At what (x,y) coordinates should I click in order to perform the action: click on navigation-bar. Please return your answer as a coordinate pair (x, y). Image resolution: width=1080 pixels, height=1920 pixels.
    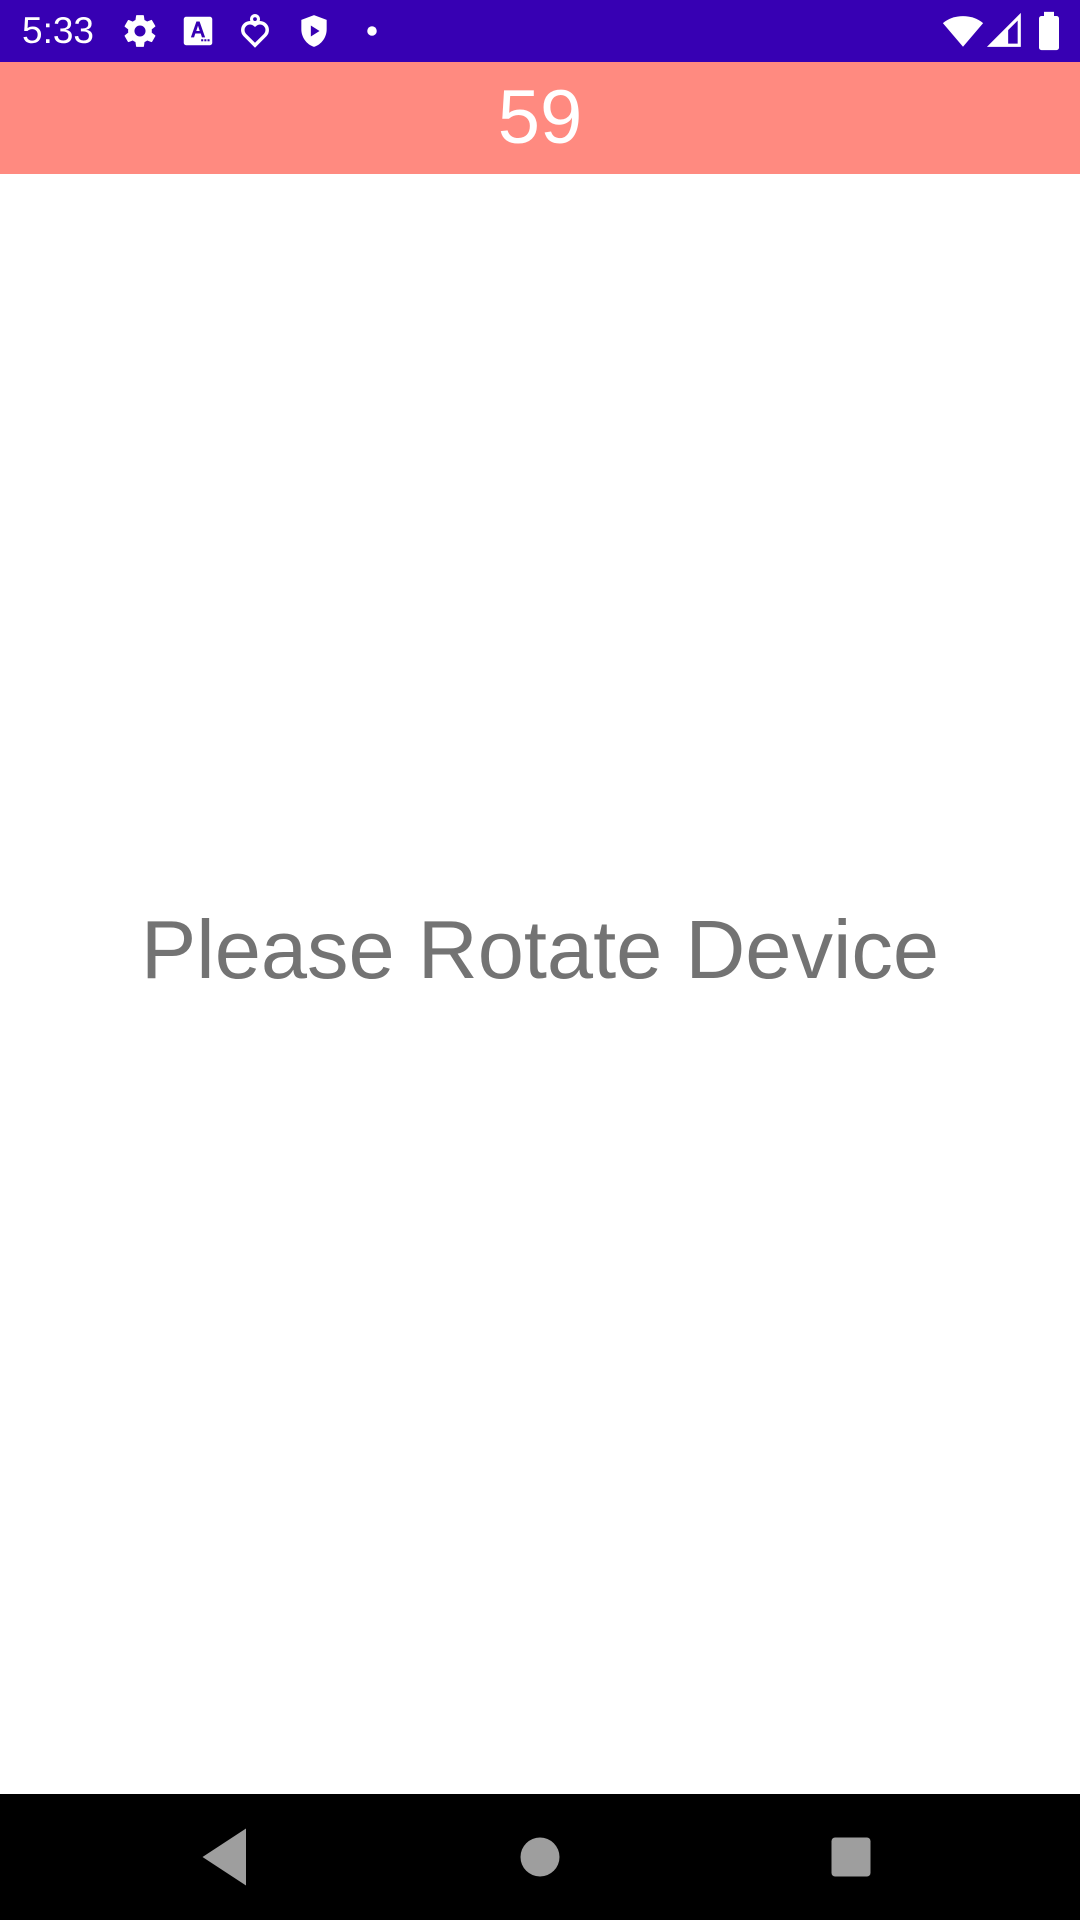
    Looking at the image, I should click on (540, 1857).